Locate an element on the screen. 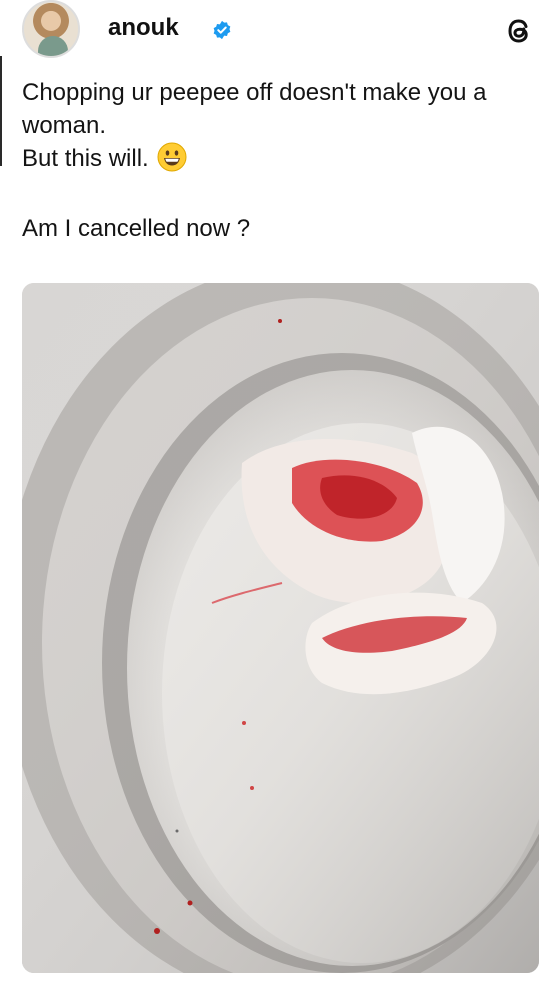 Image resolution: width=555 pixels, height=992 pixels. post-header: anouk is located at coordinates (279, 31).